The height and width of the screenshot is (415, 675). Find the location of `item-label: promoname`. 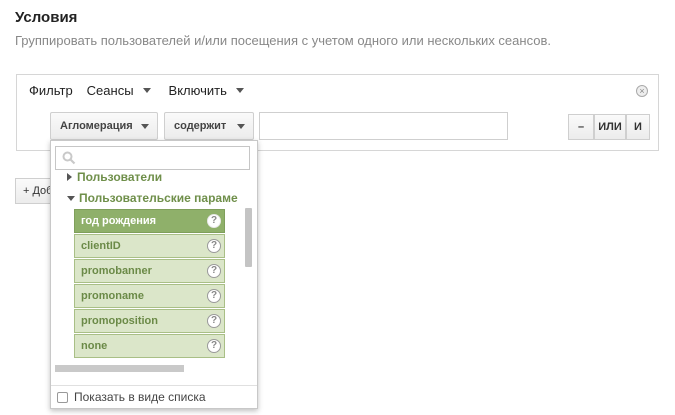

item-label: promoname is located at coordinates (112, 296).